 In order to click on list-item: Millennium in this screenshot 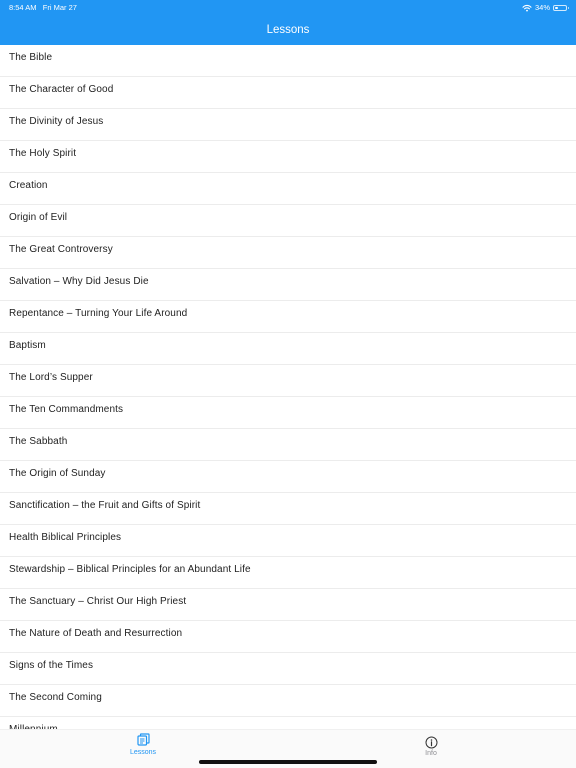, I will do `click(288, 723)`.